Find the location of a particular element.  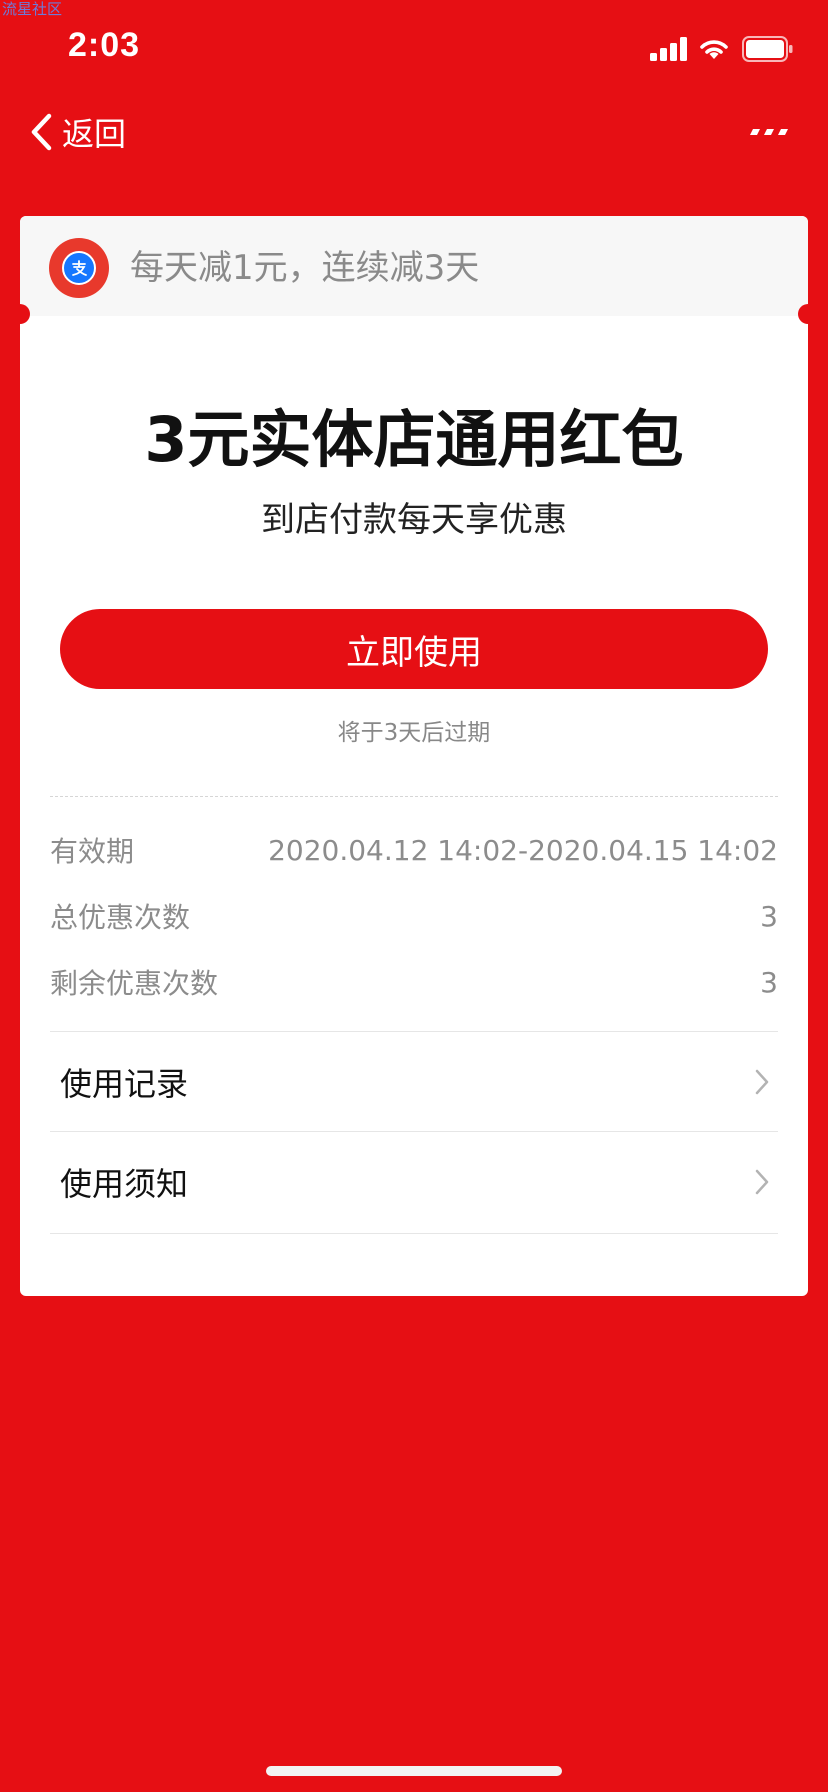

back-button: 返回 is located at coordinates (77, 132).